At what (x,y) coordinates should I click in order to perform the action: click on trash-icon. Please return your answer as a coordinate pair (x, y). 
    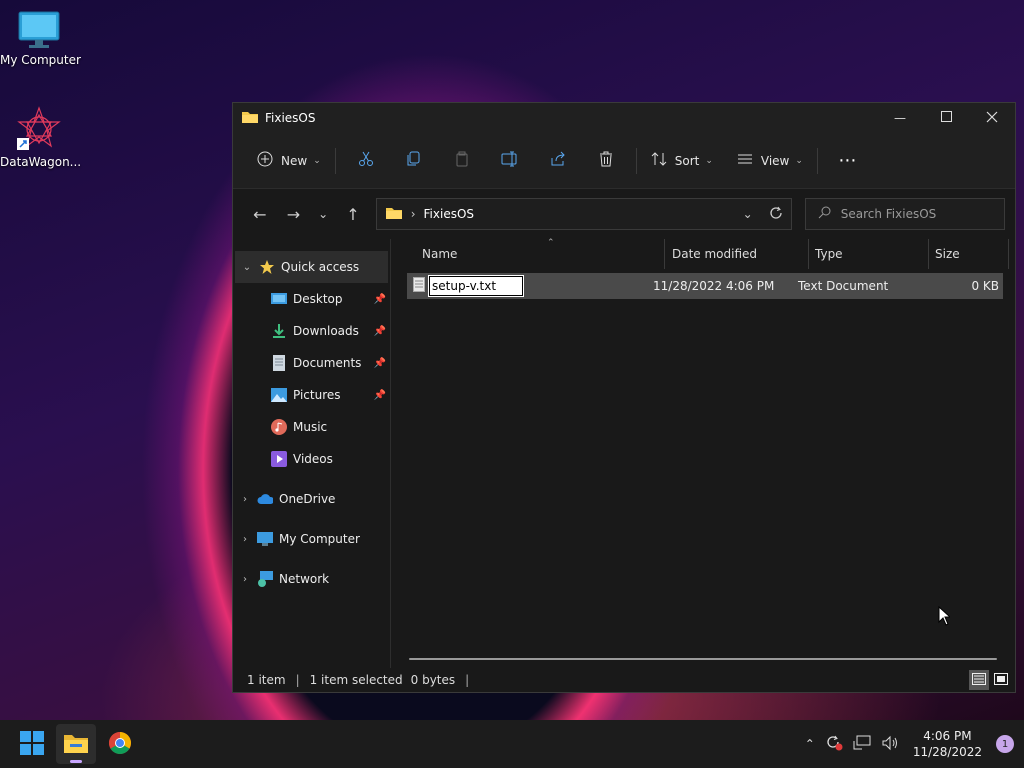
    Looking at the image, I should click on (606, 160).